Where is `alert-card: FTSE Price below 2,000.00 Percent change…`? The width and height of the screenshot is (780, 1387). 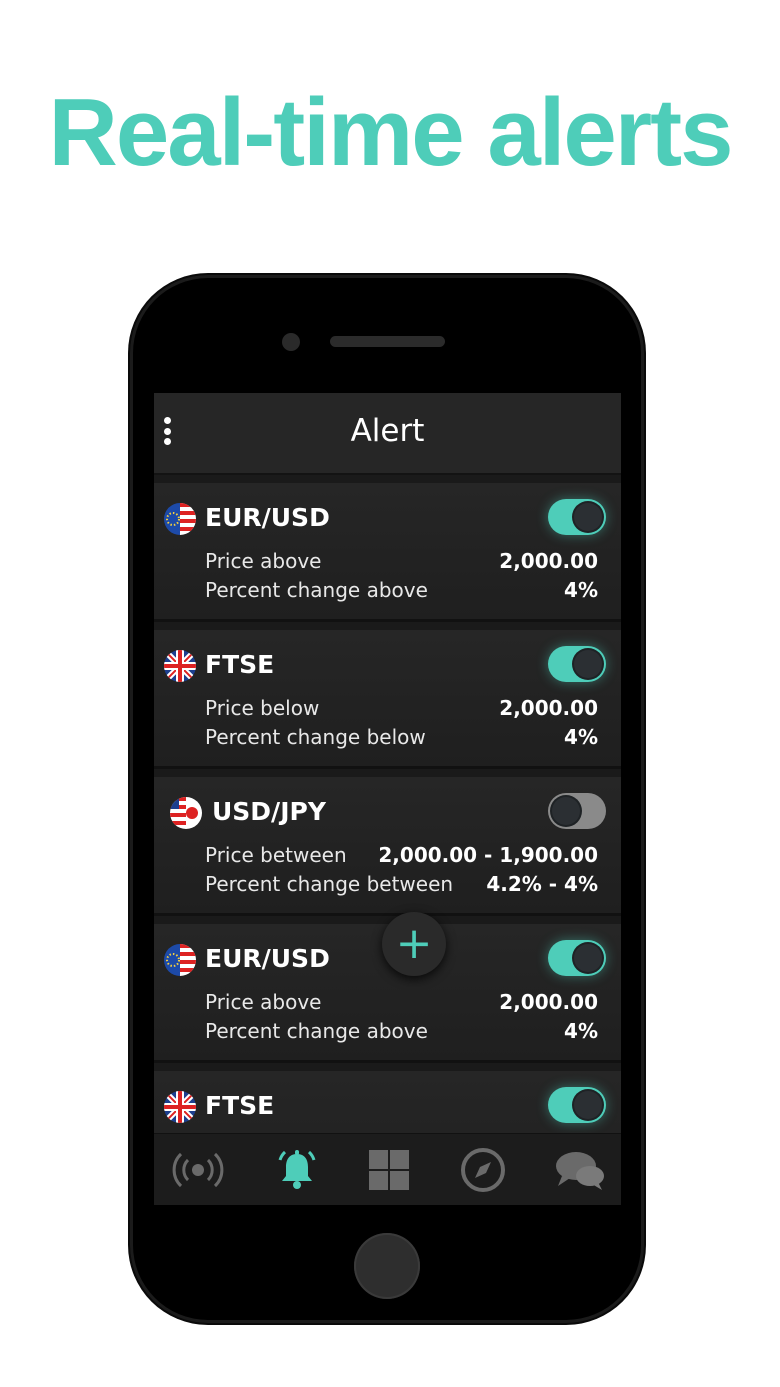
alert-card: FTSE Price below 2,000.00 Percent change… is located at coordinates (387, 699).